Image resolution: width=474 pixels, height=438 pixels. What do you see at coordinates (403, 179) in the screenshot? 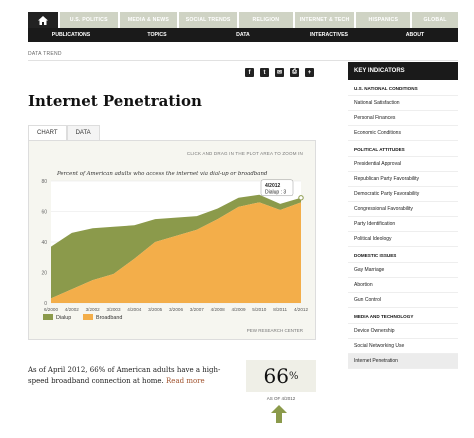
I see `sidebar-item: Republican Party Favorability` at bounding box center [403, 179].